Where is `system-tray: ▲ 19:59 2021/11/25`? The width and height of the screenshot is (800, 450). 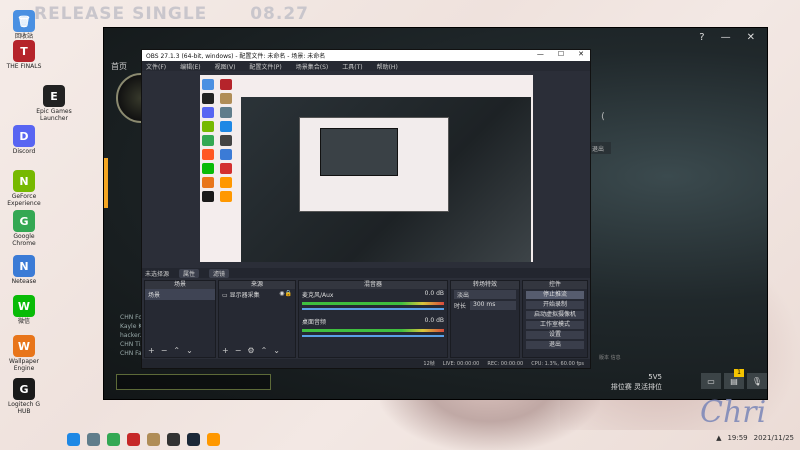
system-tray: ▲ 19:59 2021/11/25 is located at coordinates (755, 438).